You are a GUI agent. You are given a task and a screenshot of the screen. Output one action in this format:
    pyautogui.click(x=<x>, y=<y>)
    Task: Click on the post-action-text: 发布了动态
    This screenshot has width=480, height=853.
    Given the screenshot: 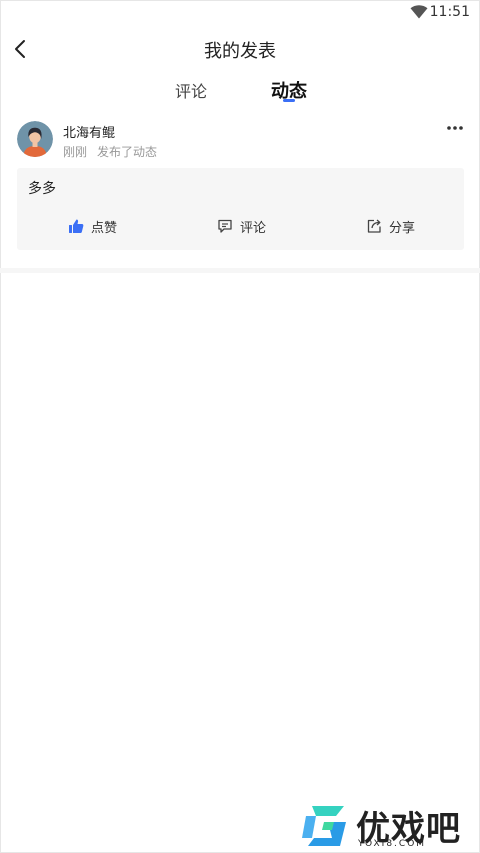 What is the action you would take?
    pyautogui.click(x=127, y=152)
    